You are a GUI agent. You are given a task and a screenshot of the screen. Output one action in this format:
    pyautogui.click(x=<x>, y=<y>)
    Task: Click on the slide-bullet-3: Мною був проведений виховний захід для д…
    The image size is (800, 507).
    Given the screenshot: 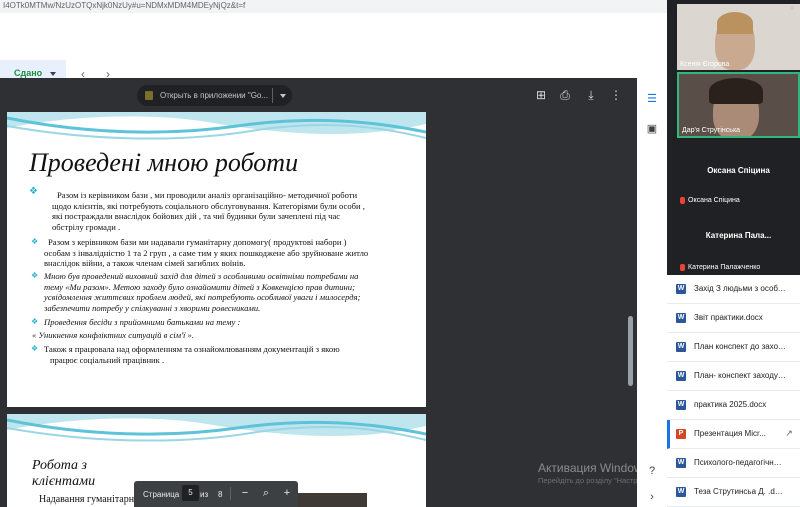 What is the action you would take?
    pyautogui.click(x=202, y=292)
    